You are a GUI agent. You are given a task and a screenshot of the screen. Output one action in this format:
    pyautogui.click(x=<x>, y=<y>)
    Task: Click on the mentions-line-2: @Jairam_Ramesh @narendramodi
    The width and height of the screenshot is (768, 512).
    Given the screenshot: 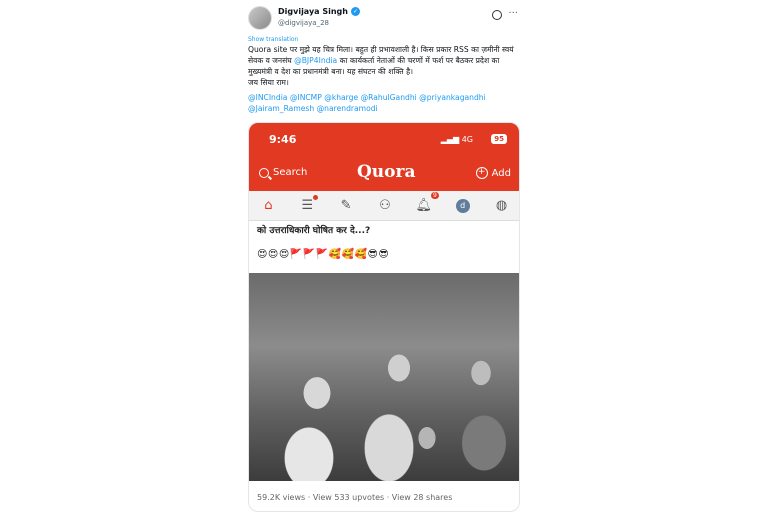 What is the action you would take?
    pyautogui.click(x=386, y=108)
    